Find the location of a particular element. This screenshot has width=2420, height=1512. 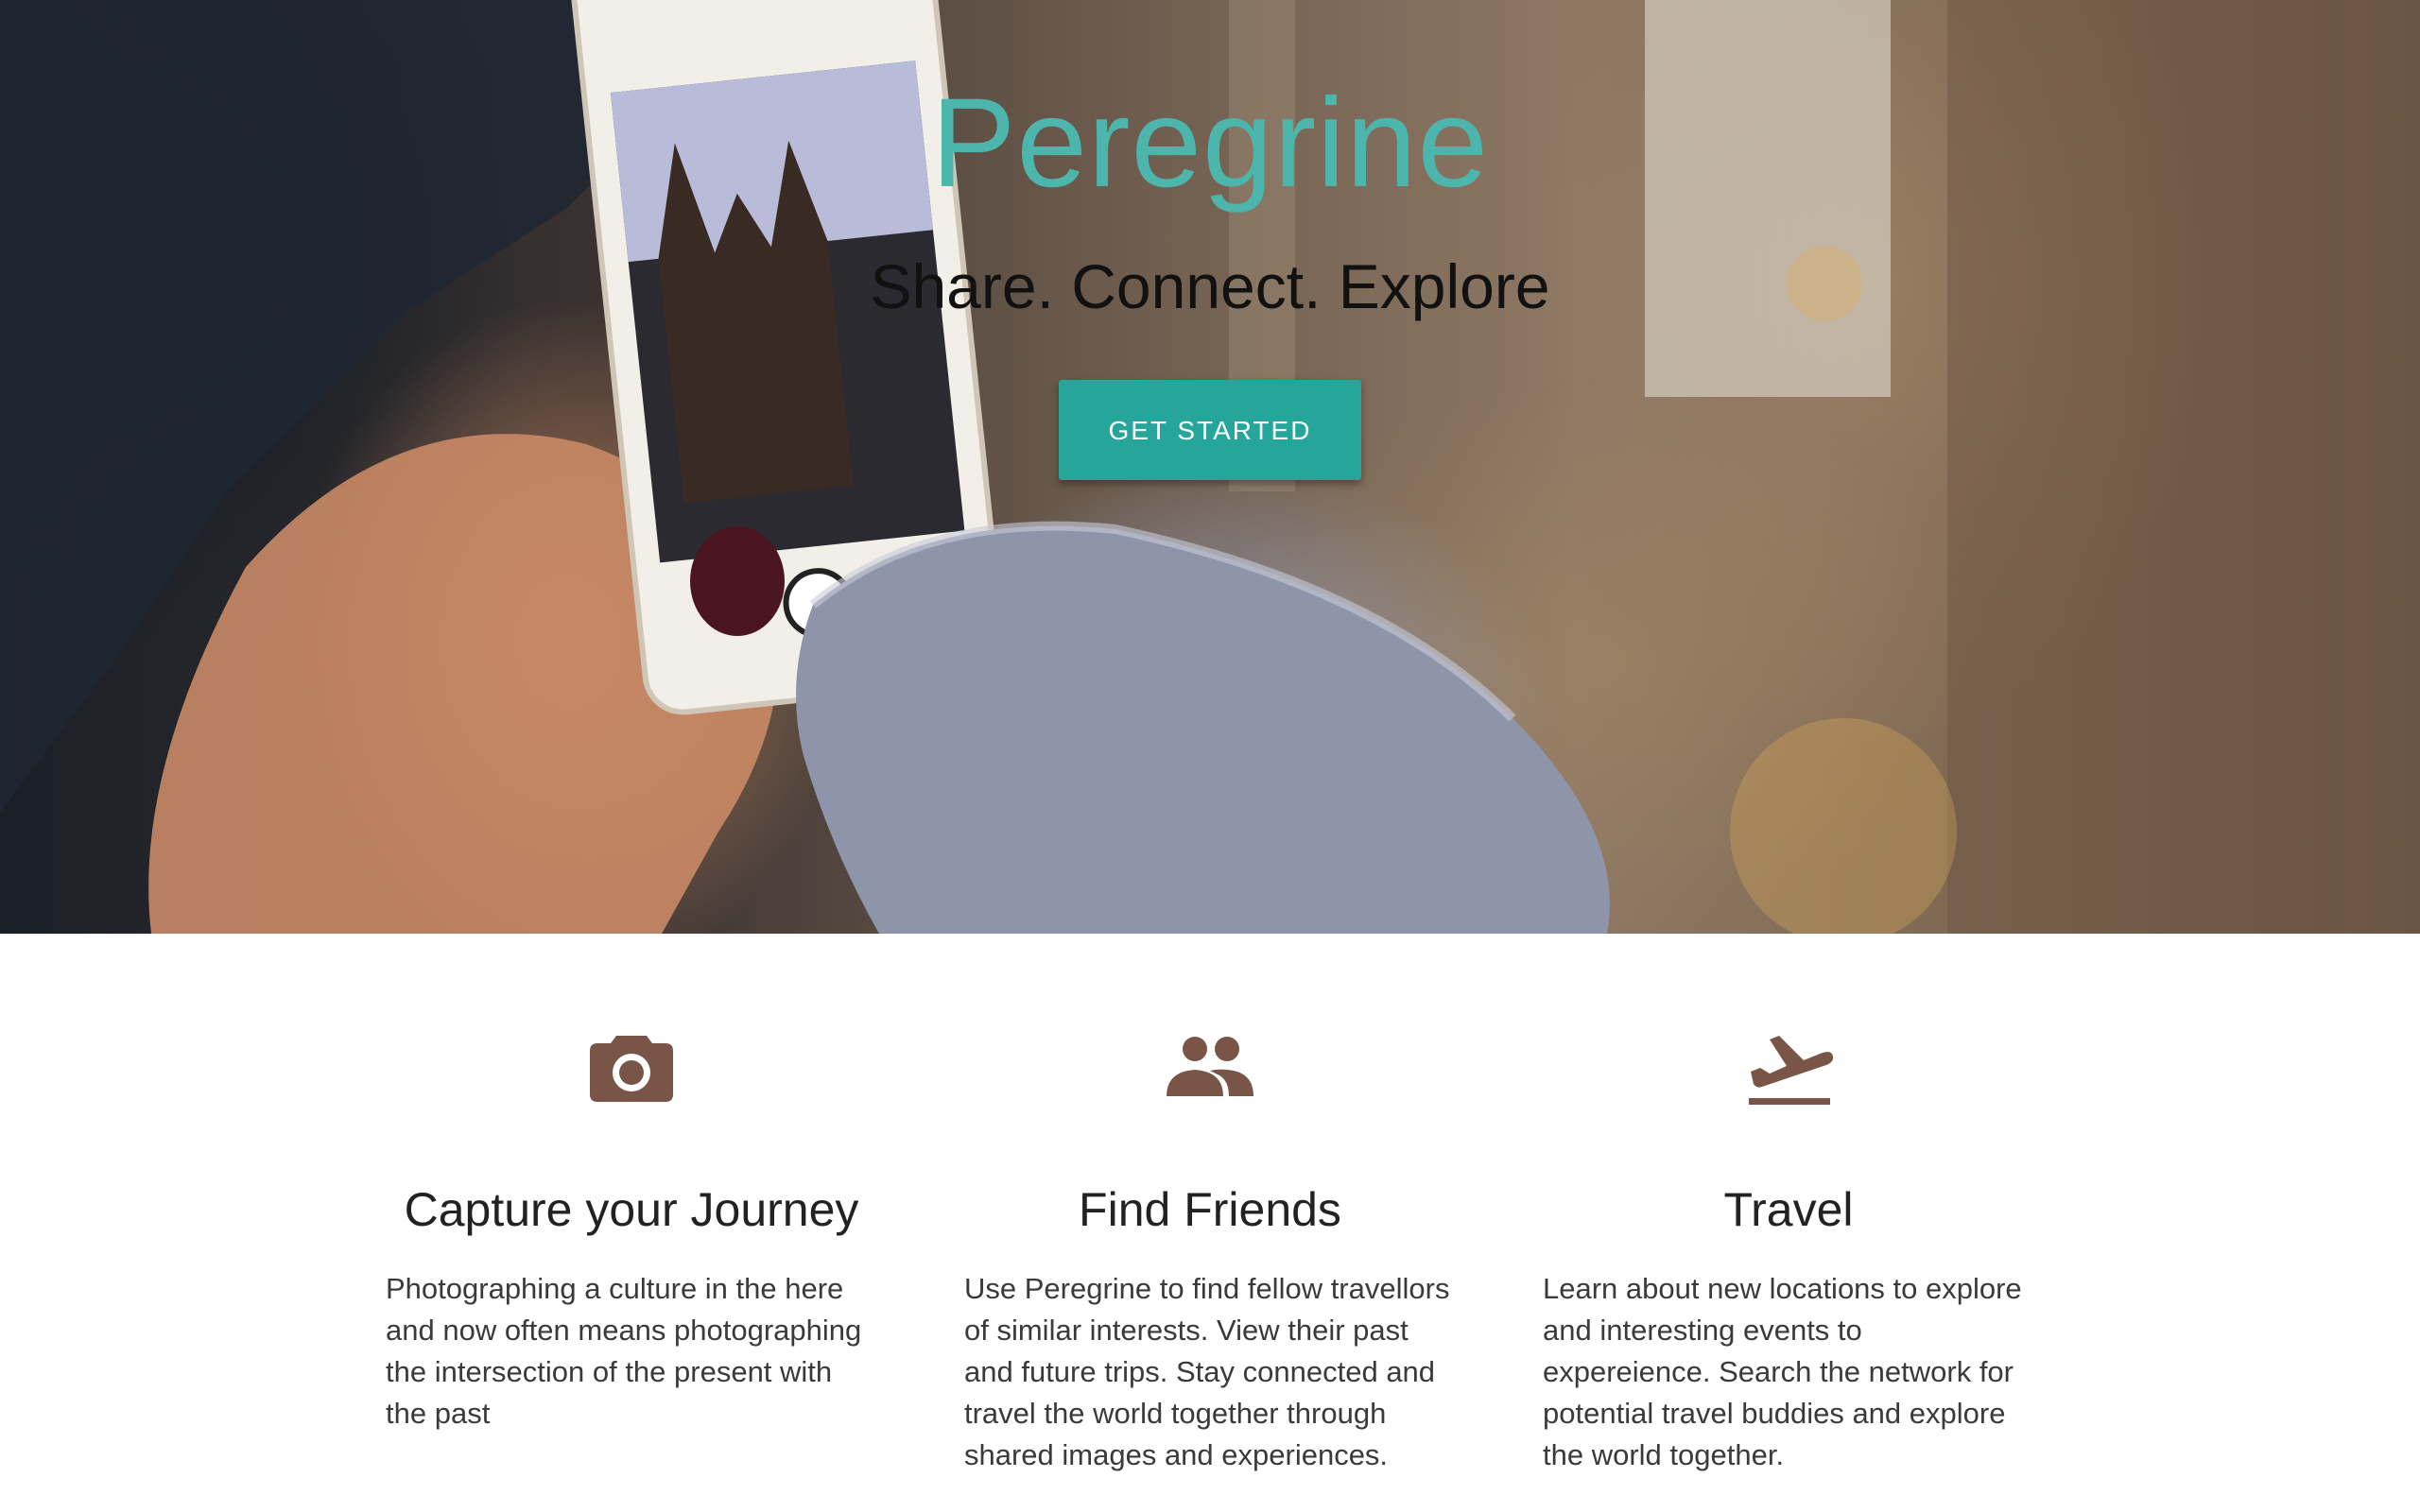

people-icon is located at coordinates (1210, 1066).